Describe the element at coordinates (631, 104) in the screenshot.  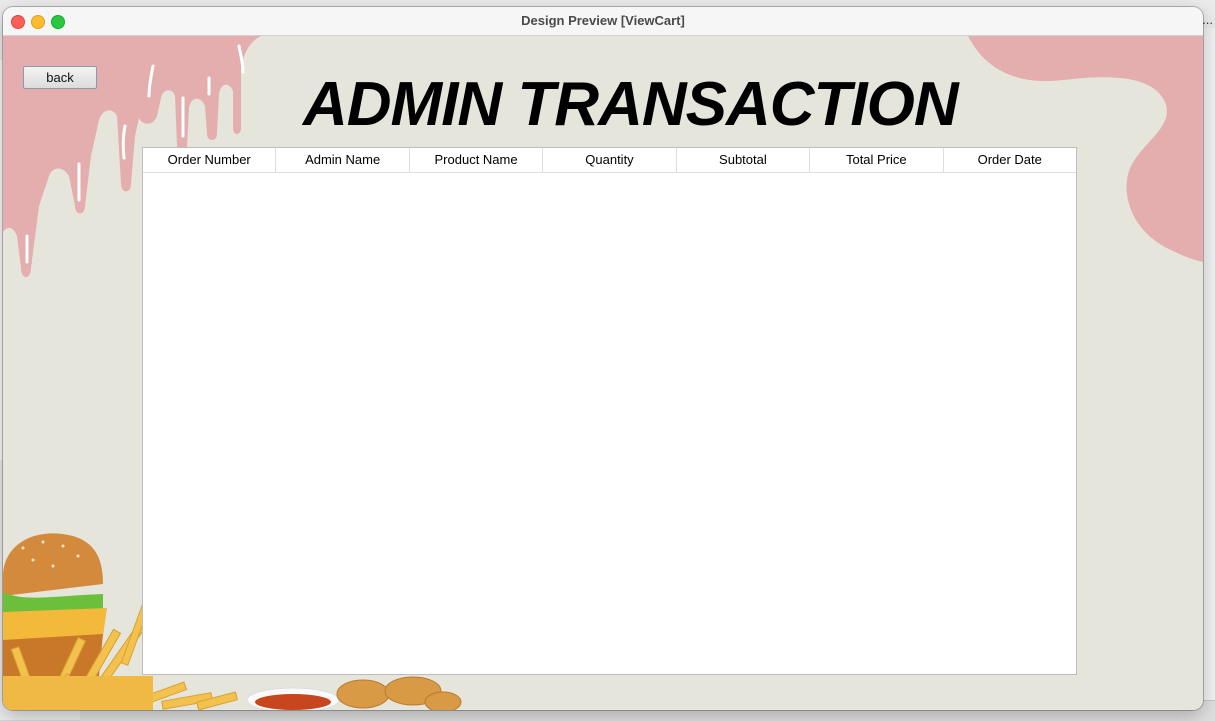
I see `page-title: ADMIN TRANSACTION` at that location.